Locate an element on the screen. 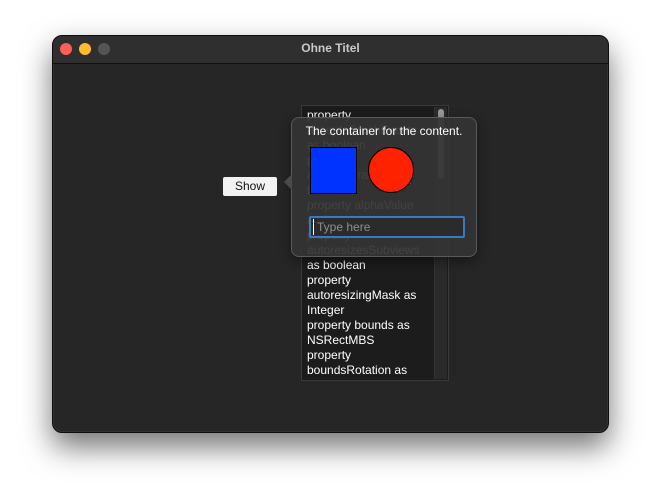 The image size is (659, 500). title-bar: Ohne Titel is located at coordinates (330, 50).